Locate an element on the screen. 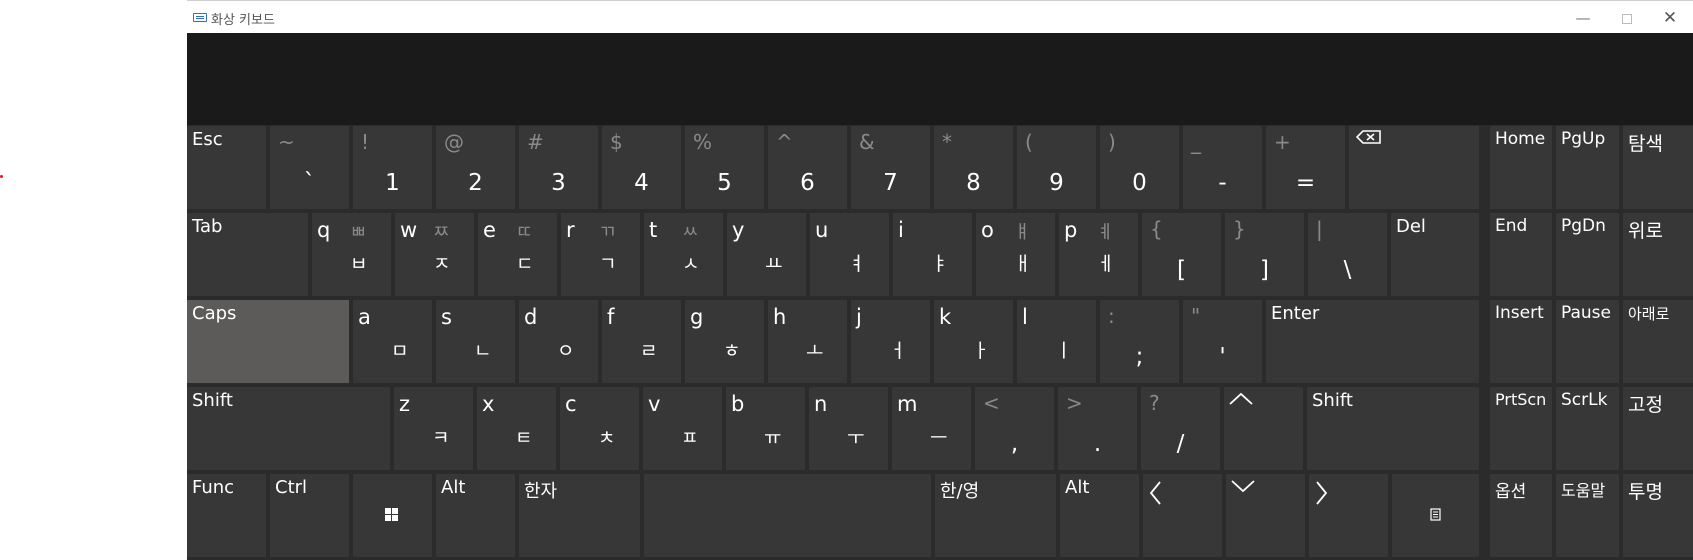 The height and width of the screenshot is (560, 1693). key-func: Func is located at coordinates (226, 515).